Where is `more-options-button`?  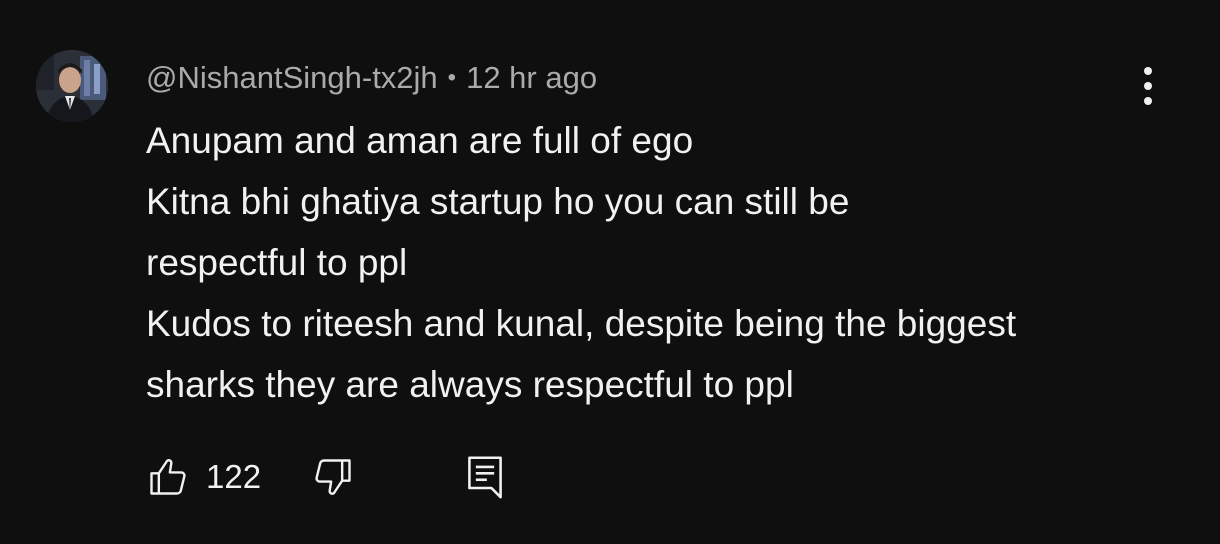 more-options-button is located at coordinates (1148, 86).